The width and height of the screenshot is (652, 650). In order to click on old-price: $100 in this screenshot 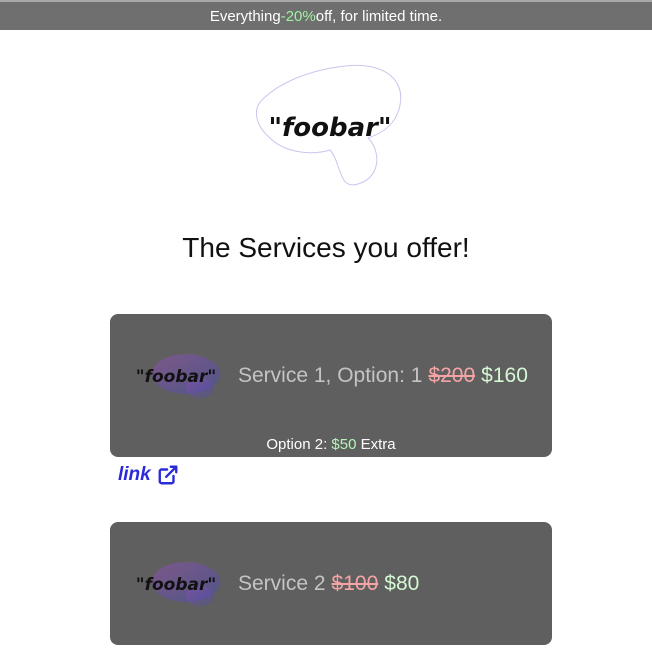, I will do `click(355, 583)`.